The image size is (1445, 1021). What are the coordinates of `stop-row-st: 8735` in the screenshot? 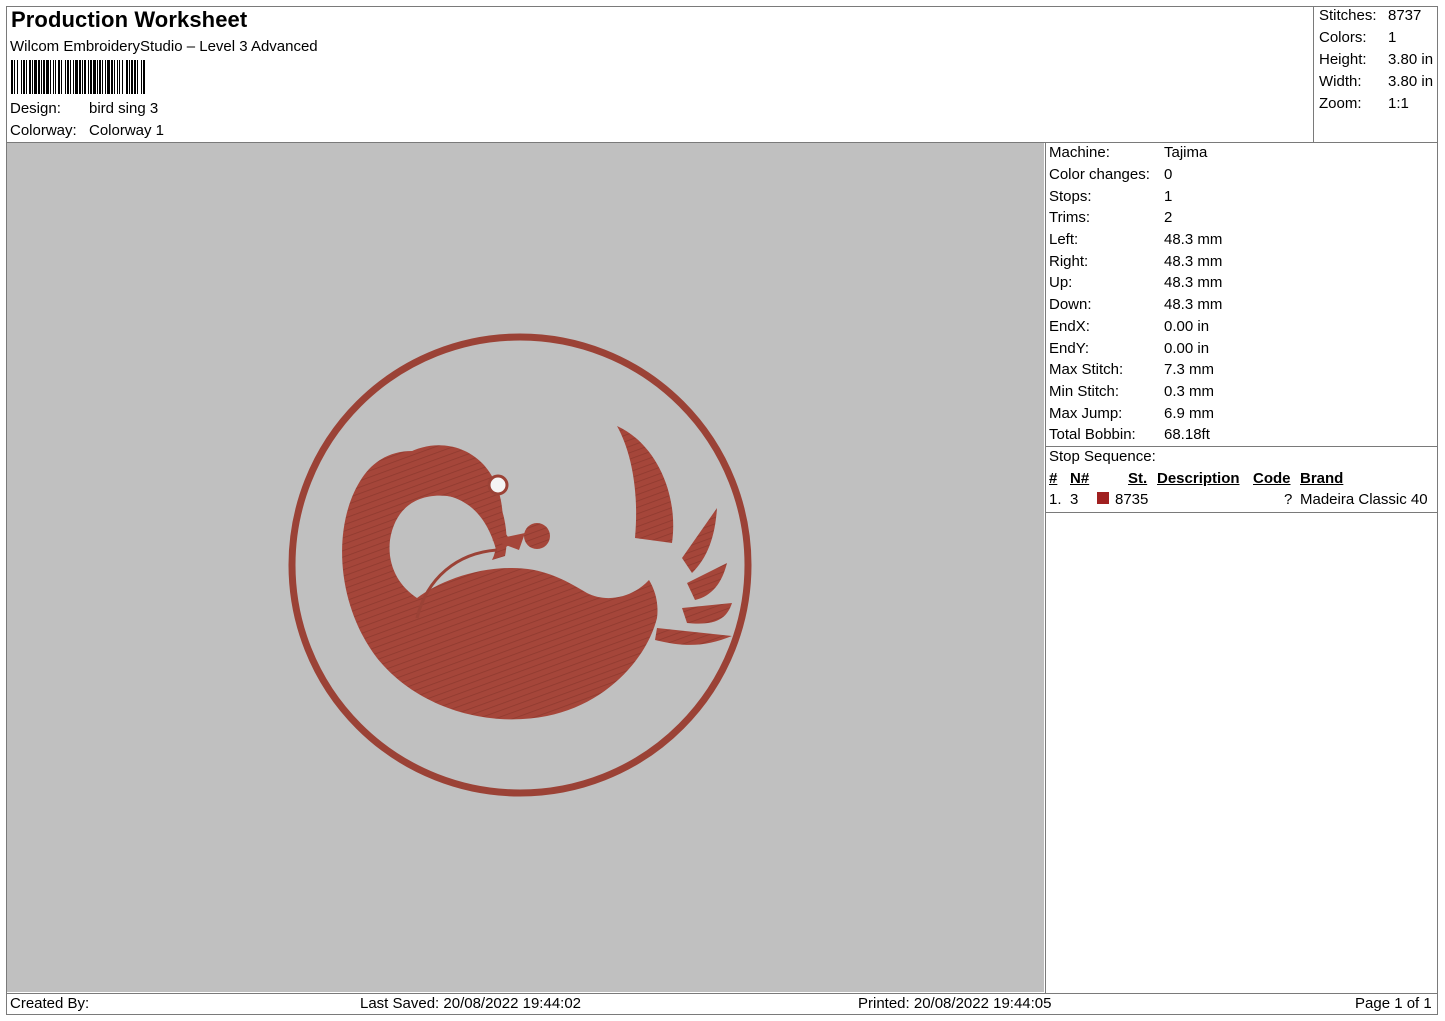 It's located at (1132, 499).